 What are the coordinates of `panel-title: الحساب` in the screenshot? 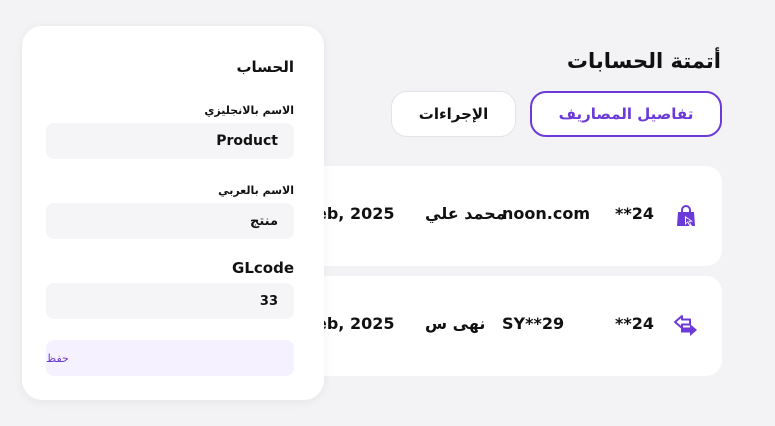 It's located at (265, 67).